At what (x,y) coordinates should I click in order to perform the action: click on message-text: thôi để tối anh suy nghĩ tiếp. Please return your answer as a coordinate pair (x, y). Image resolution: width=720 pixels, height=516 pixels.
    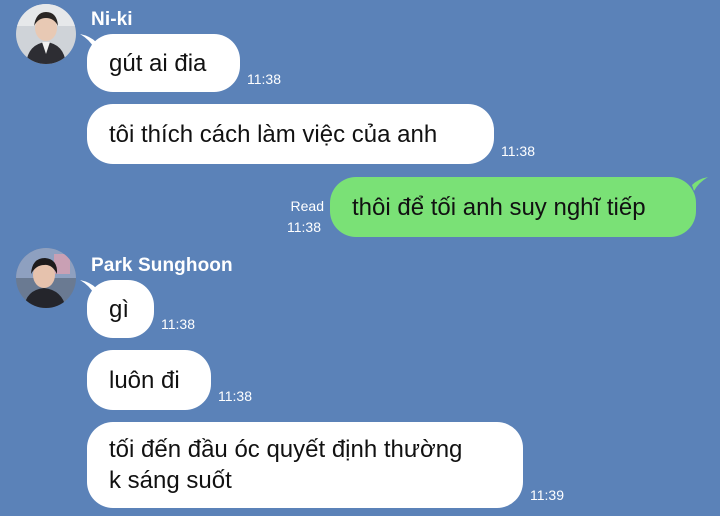
    Looking at the image, I should click on (499, 207).